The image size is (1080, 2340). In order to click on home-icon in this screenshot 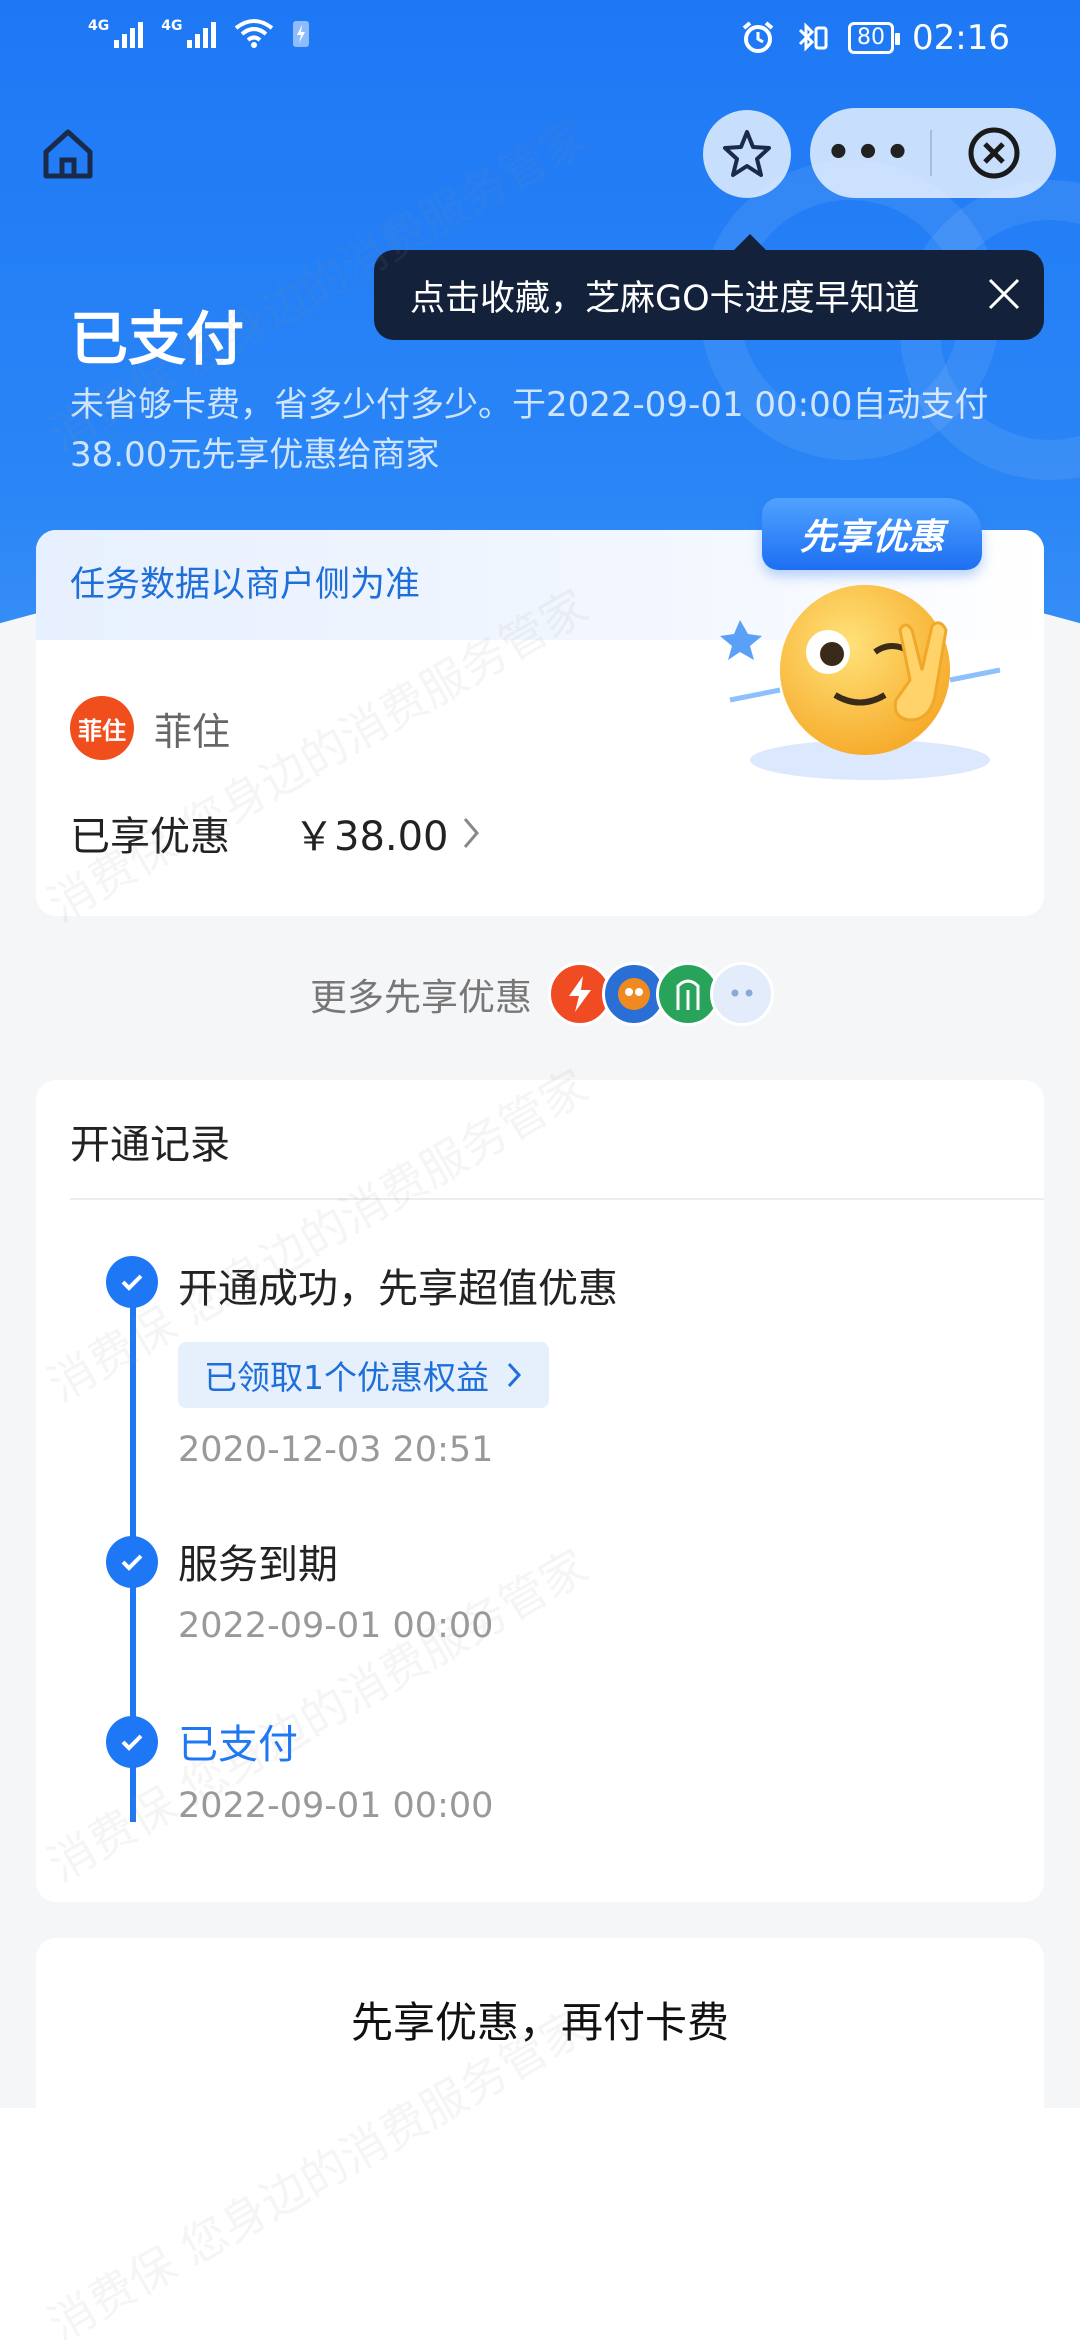, I will do `click(68, 154)`.